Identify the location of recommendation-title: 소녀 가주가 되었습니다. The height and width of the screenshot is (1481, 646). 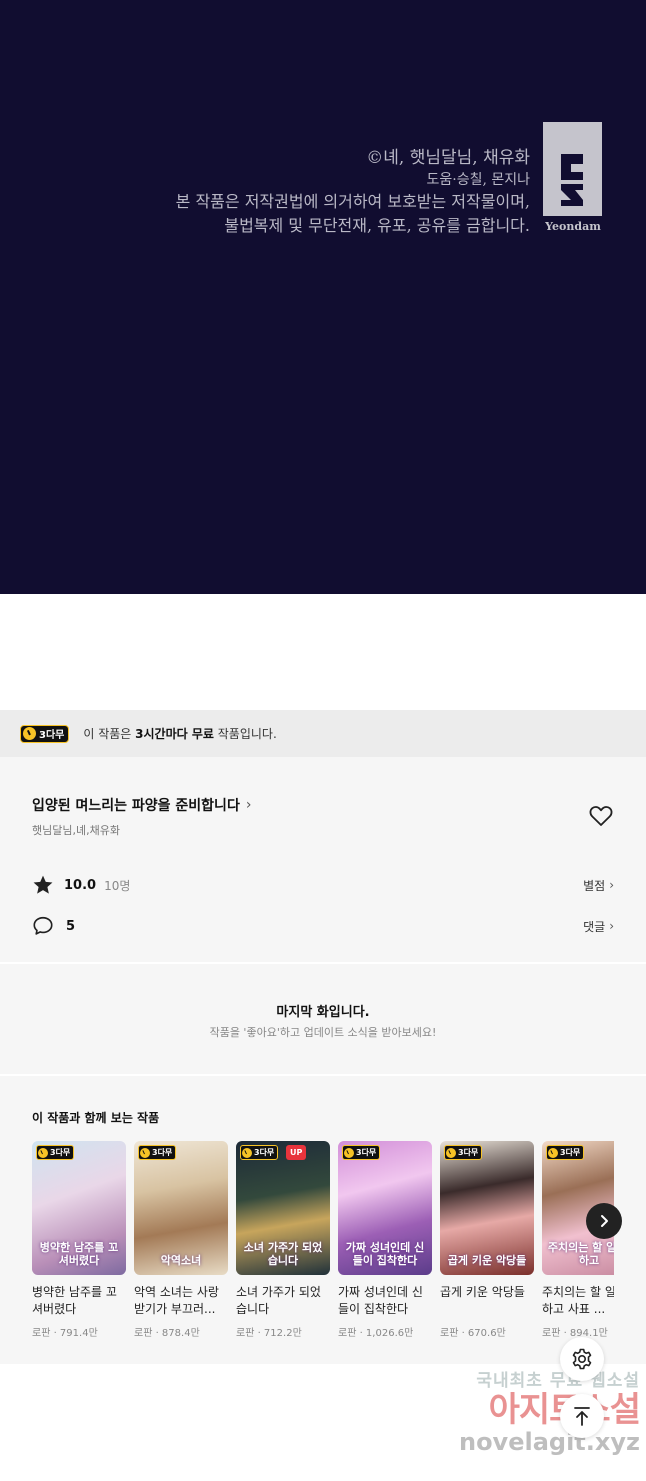
(278, 1300).